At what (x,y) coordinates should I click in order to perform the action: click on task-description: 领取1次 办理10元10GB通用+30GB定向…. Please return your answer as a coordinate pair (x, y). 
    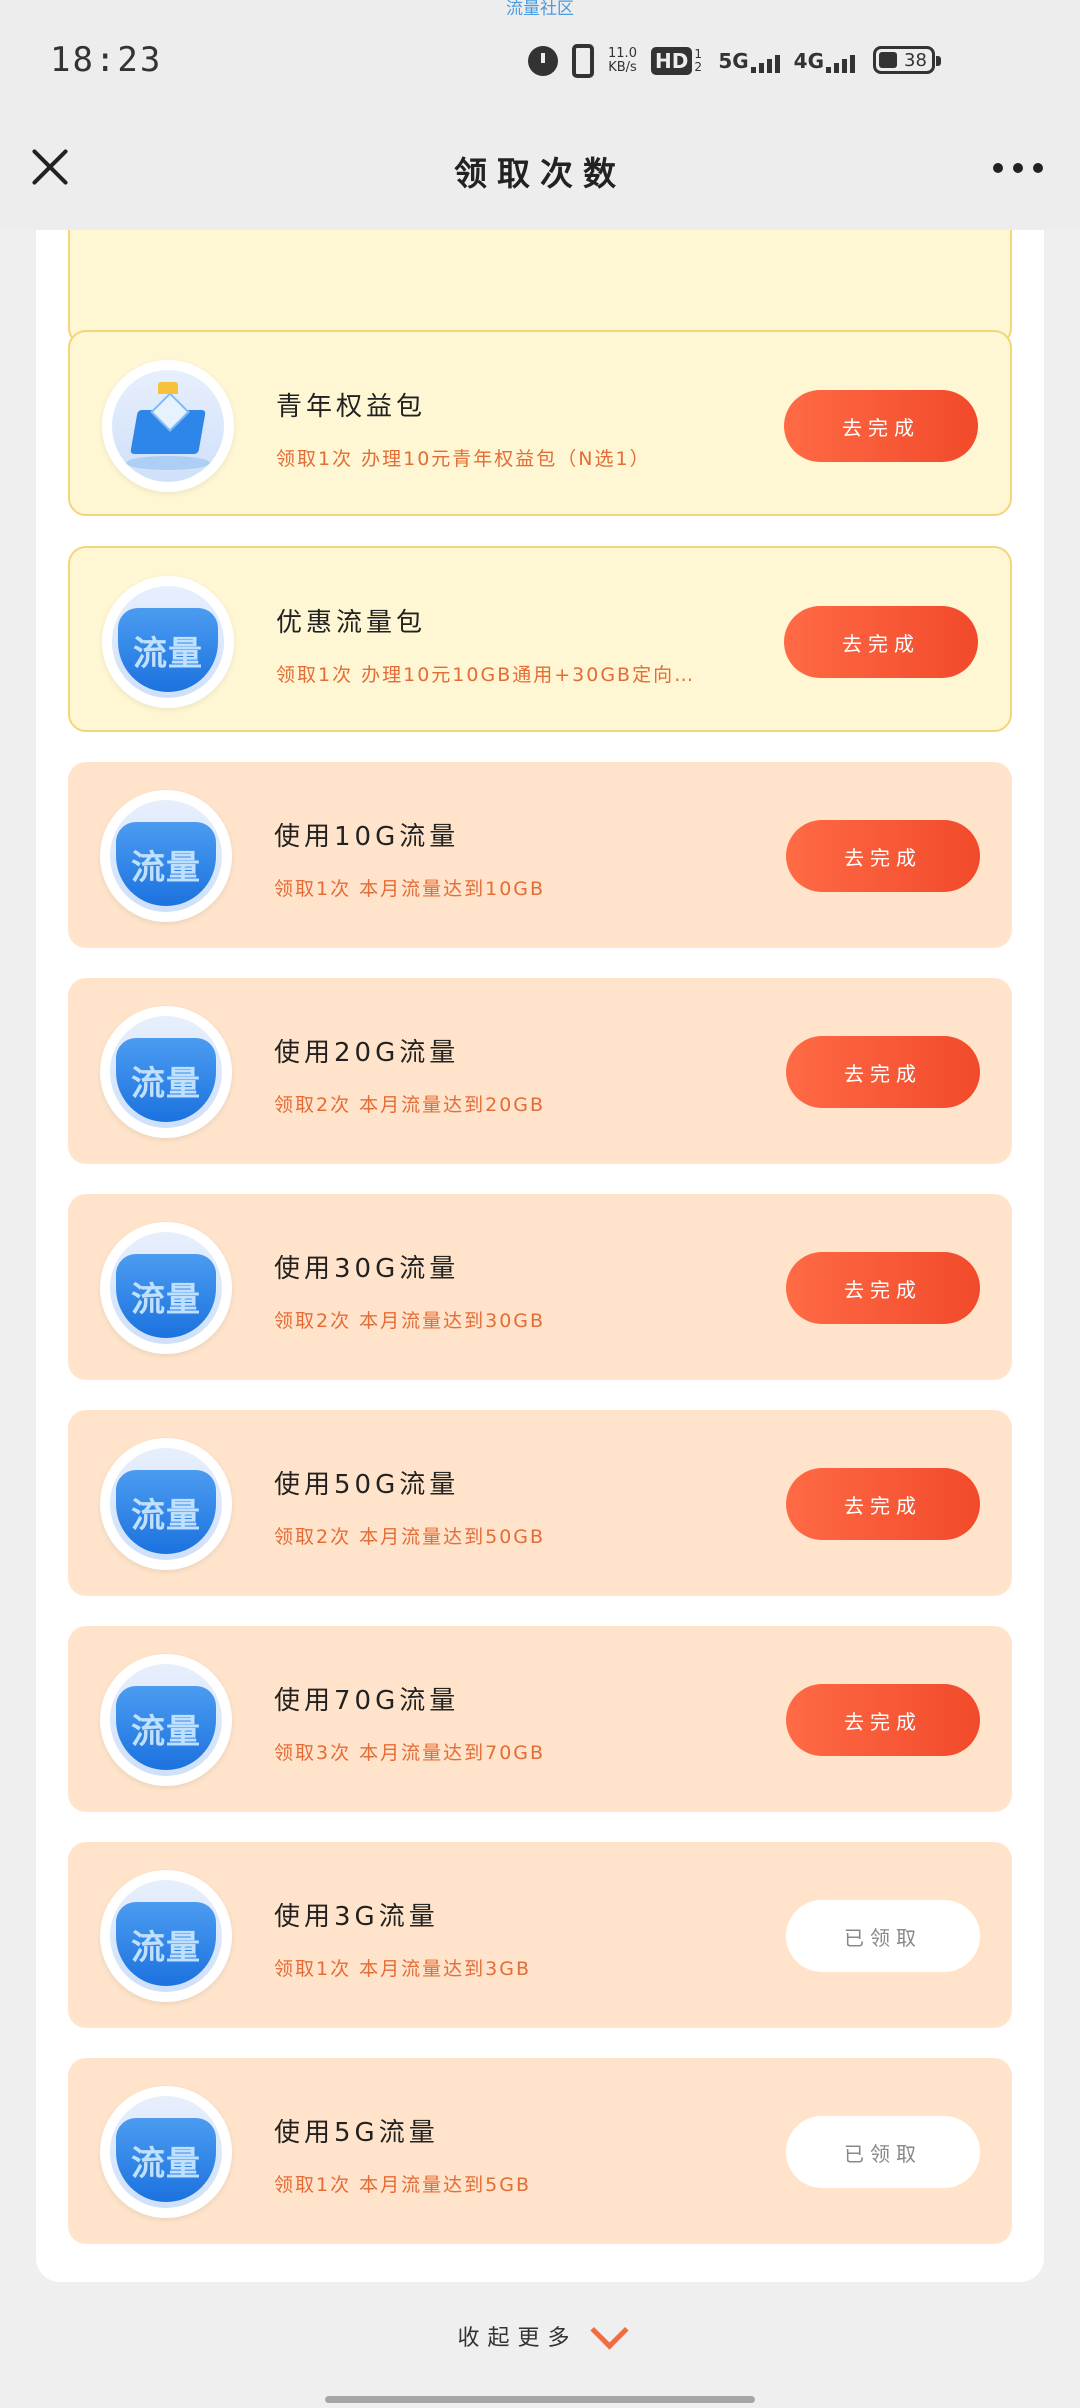
    Looking at the image, I should click on (486, 675).